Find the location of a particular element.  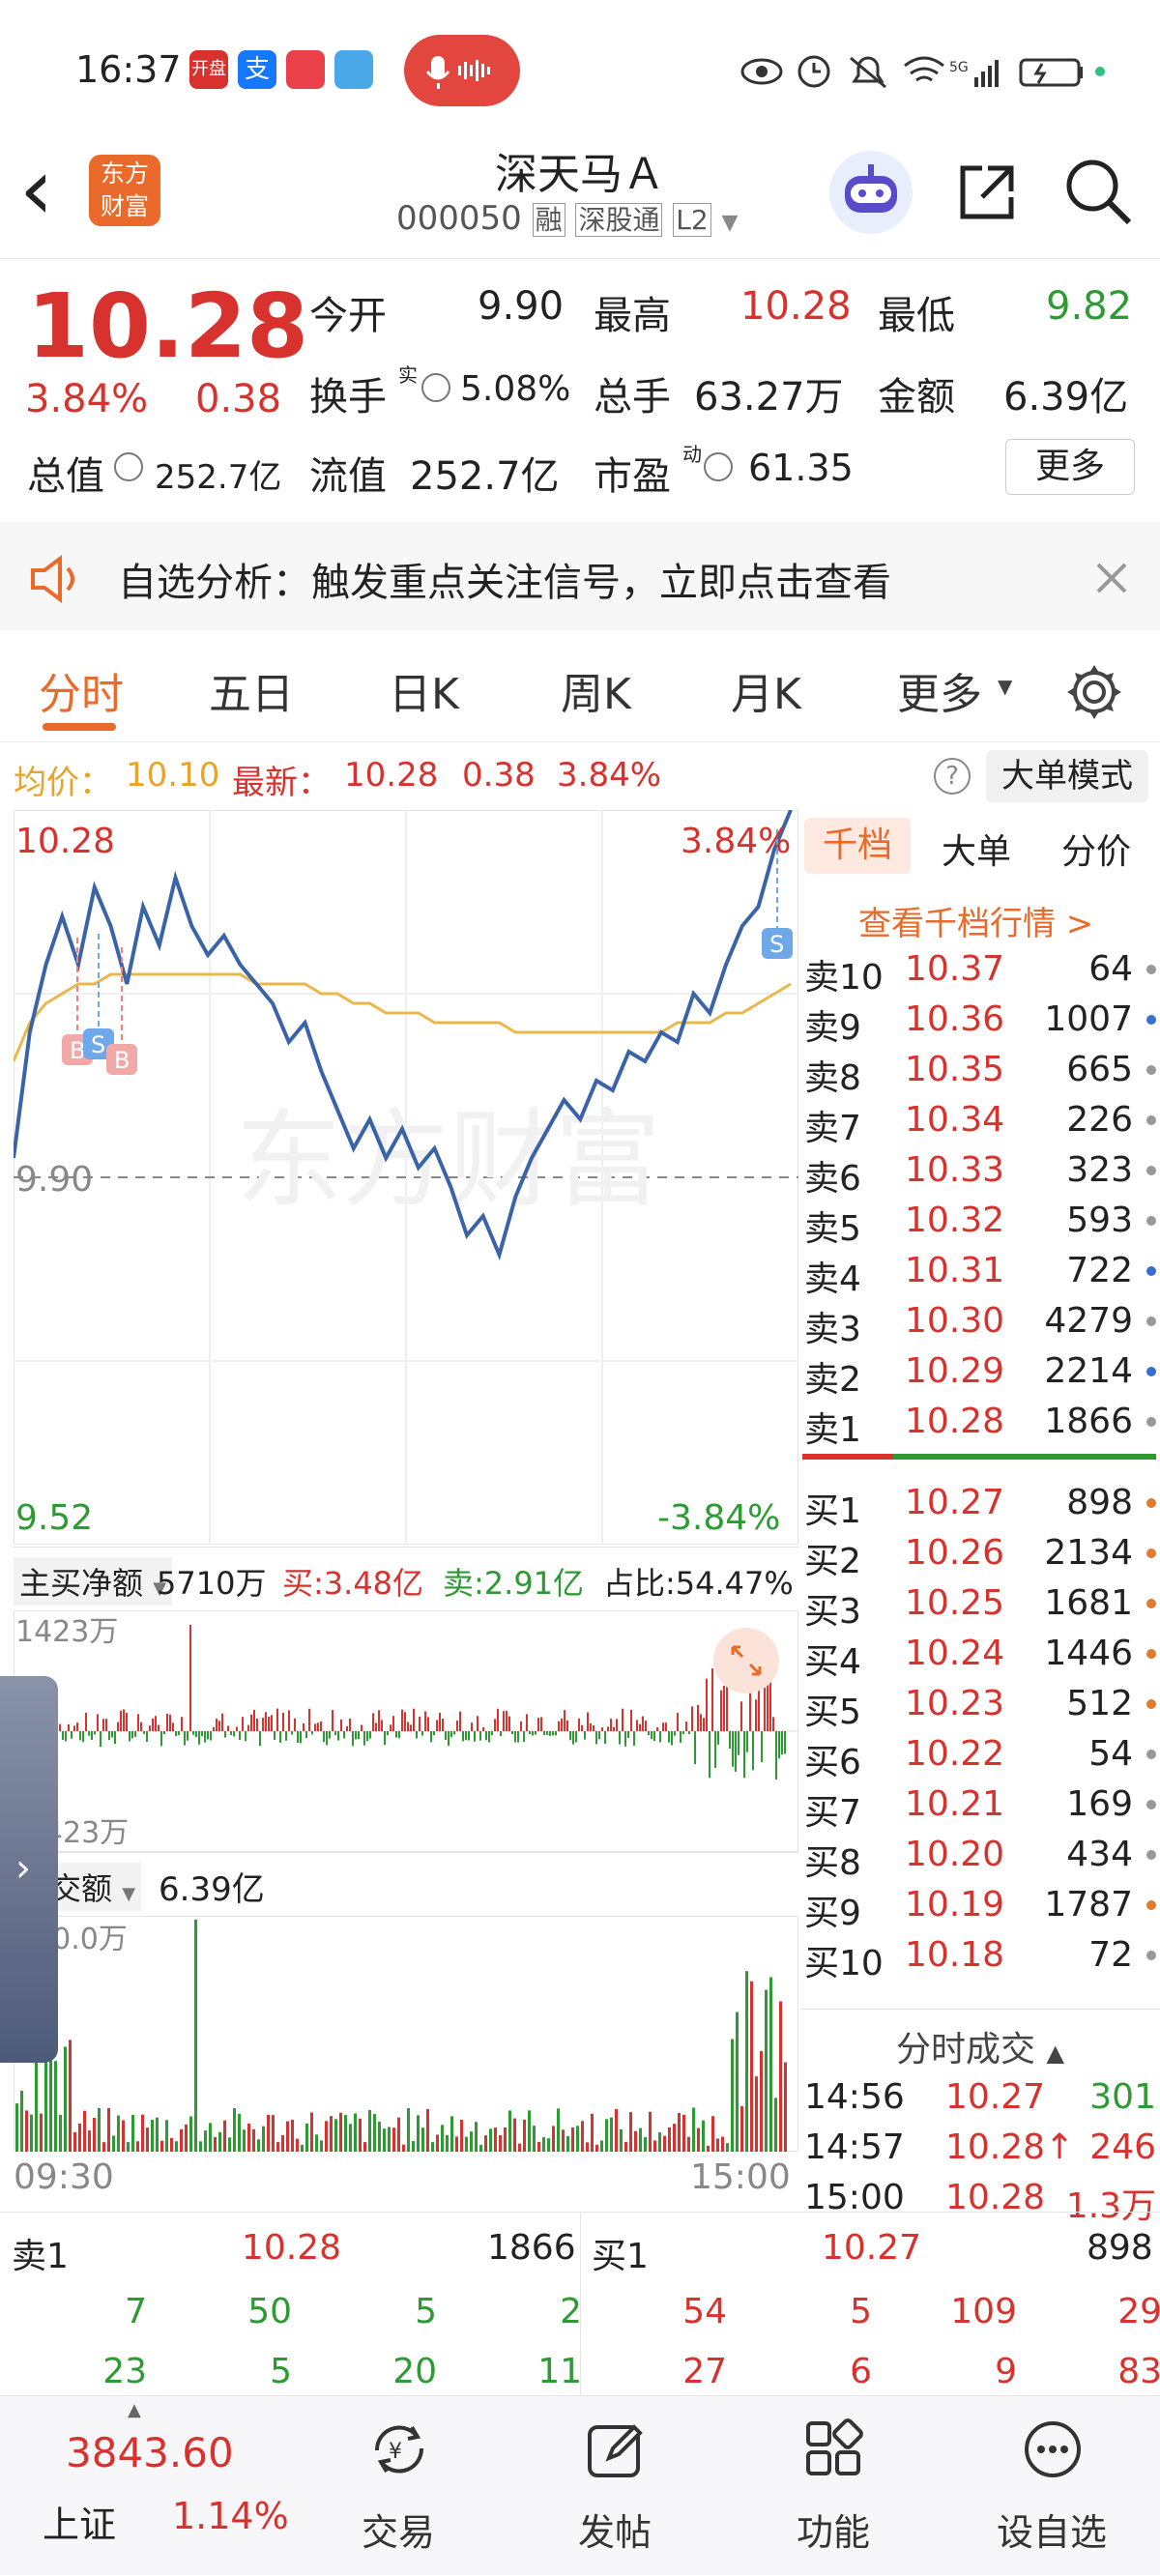

view-thousand-level-link: 查看千档行情 > is located at coordinates (975, 920).